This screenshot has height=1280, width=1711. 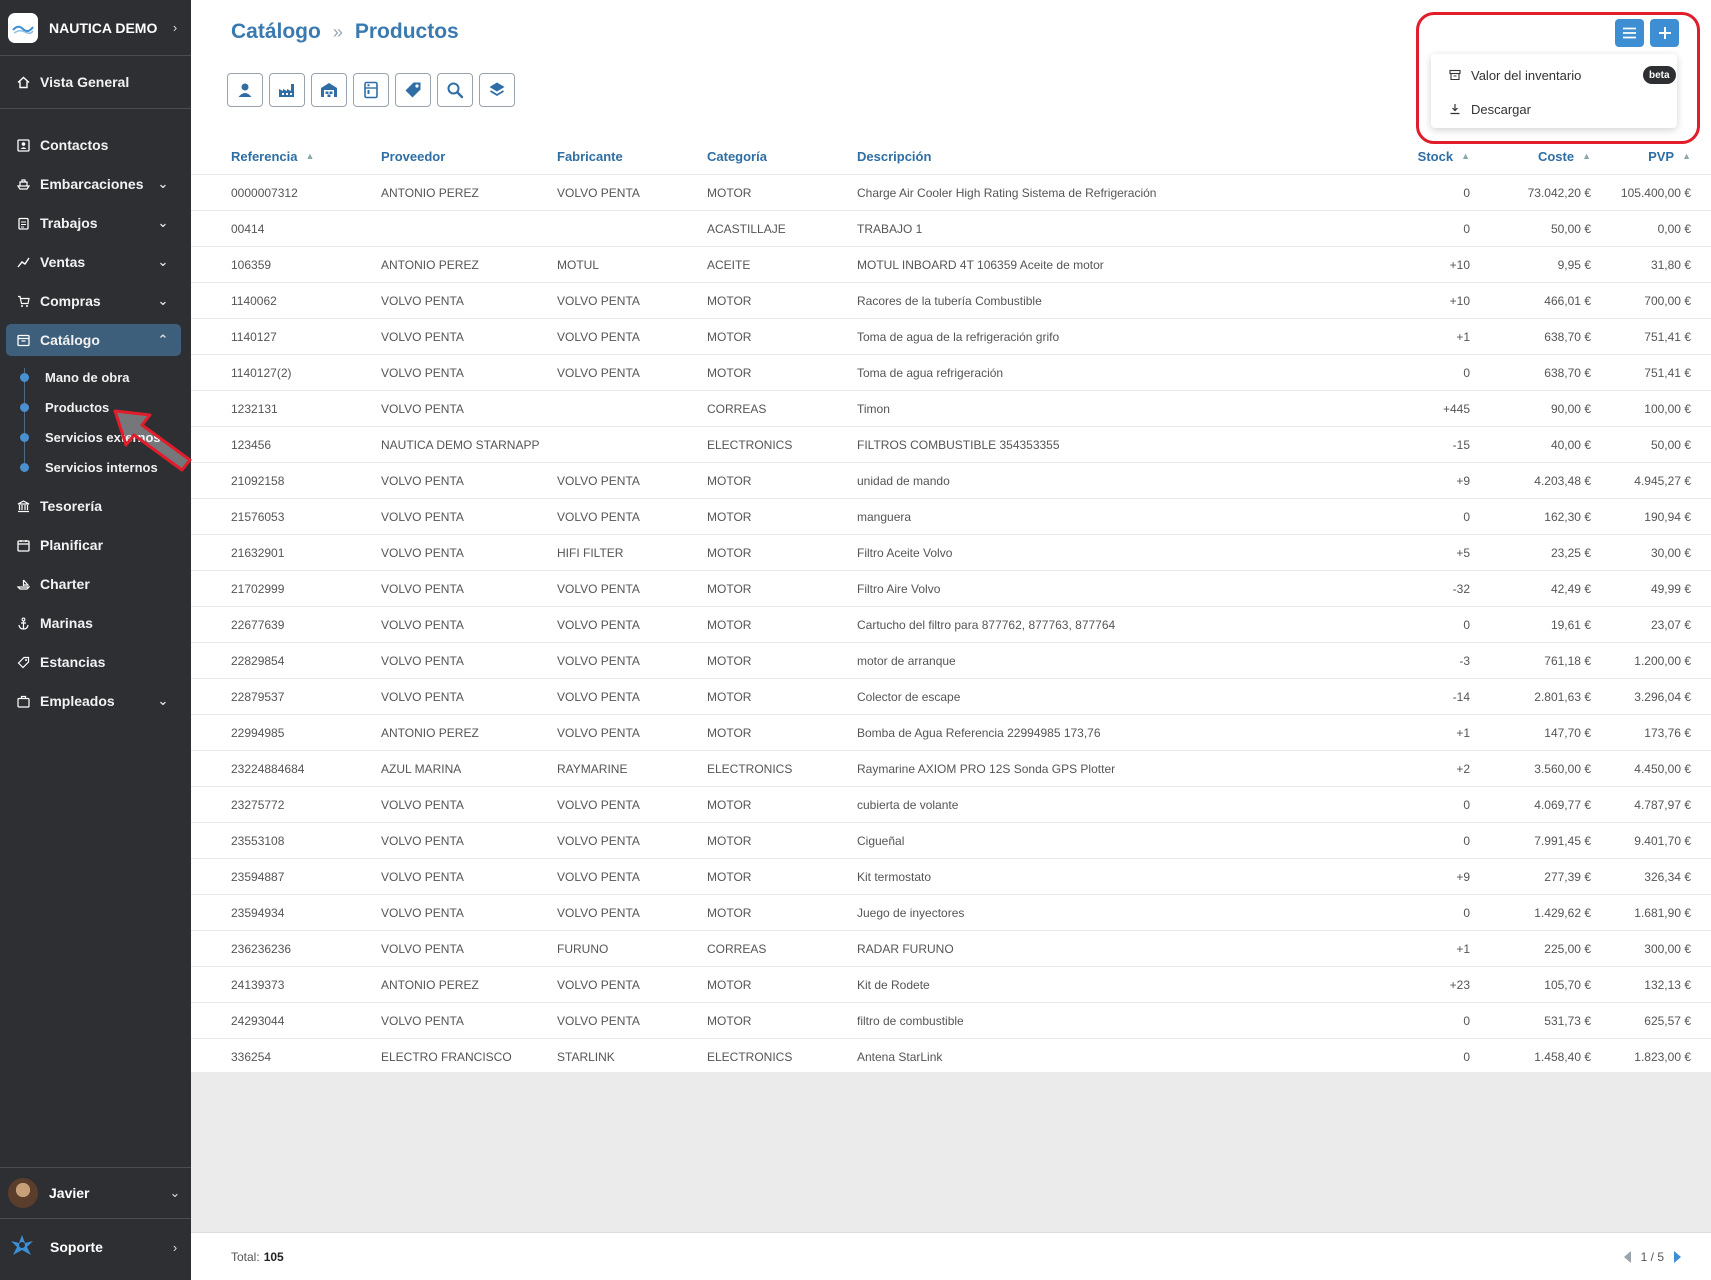 What do you see at coordinates (23, 27) in the screenshot?
I see `brand-logo` at bounding box center [23, 27].